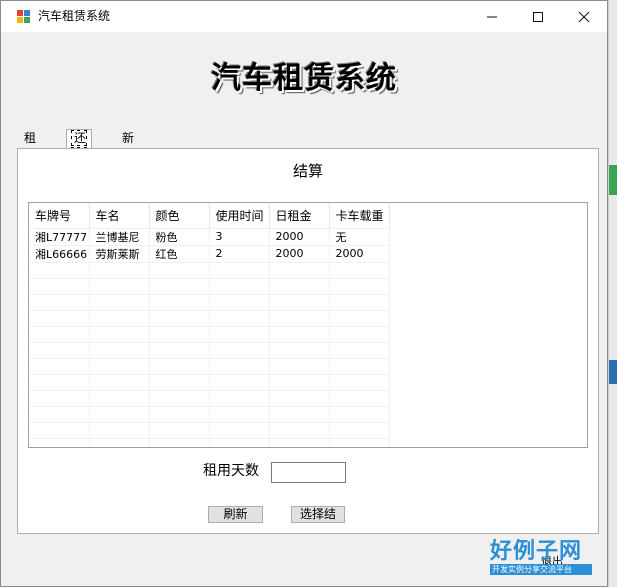 The image size is (617, 587). What do you see at coordinates (59, 254) in the screenshot?
I see `table-cell: 湘L66666` at bounding box center [59, 254].